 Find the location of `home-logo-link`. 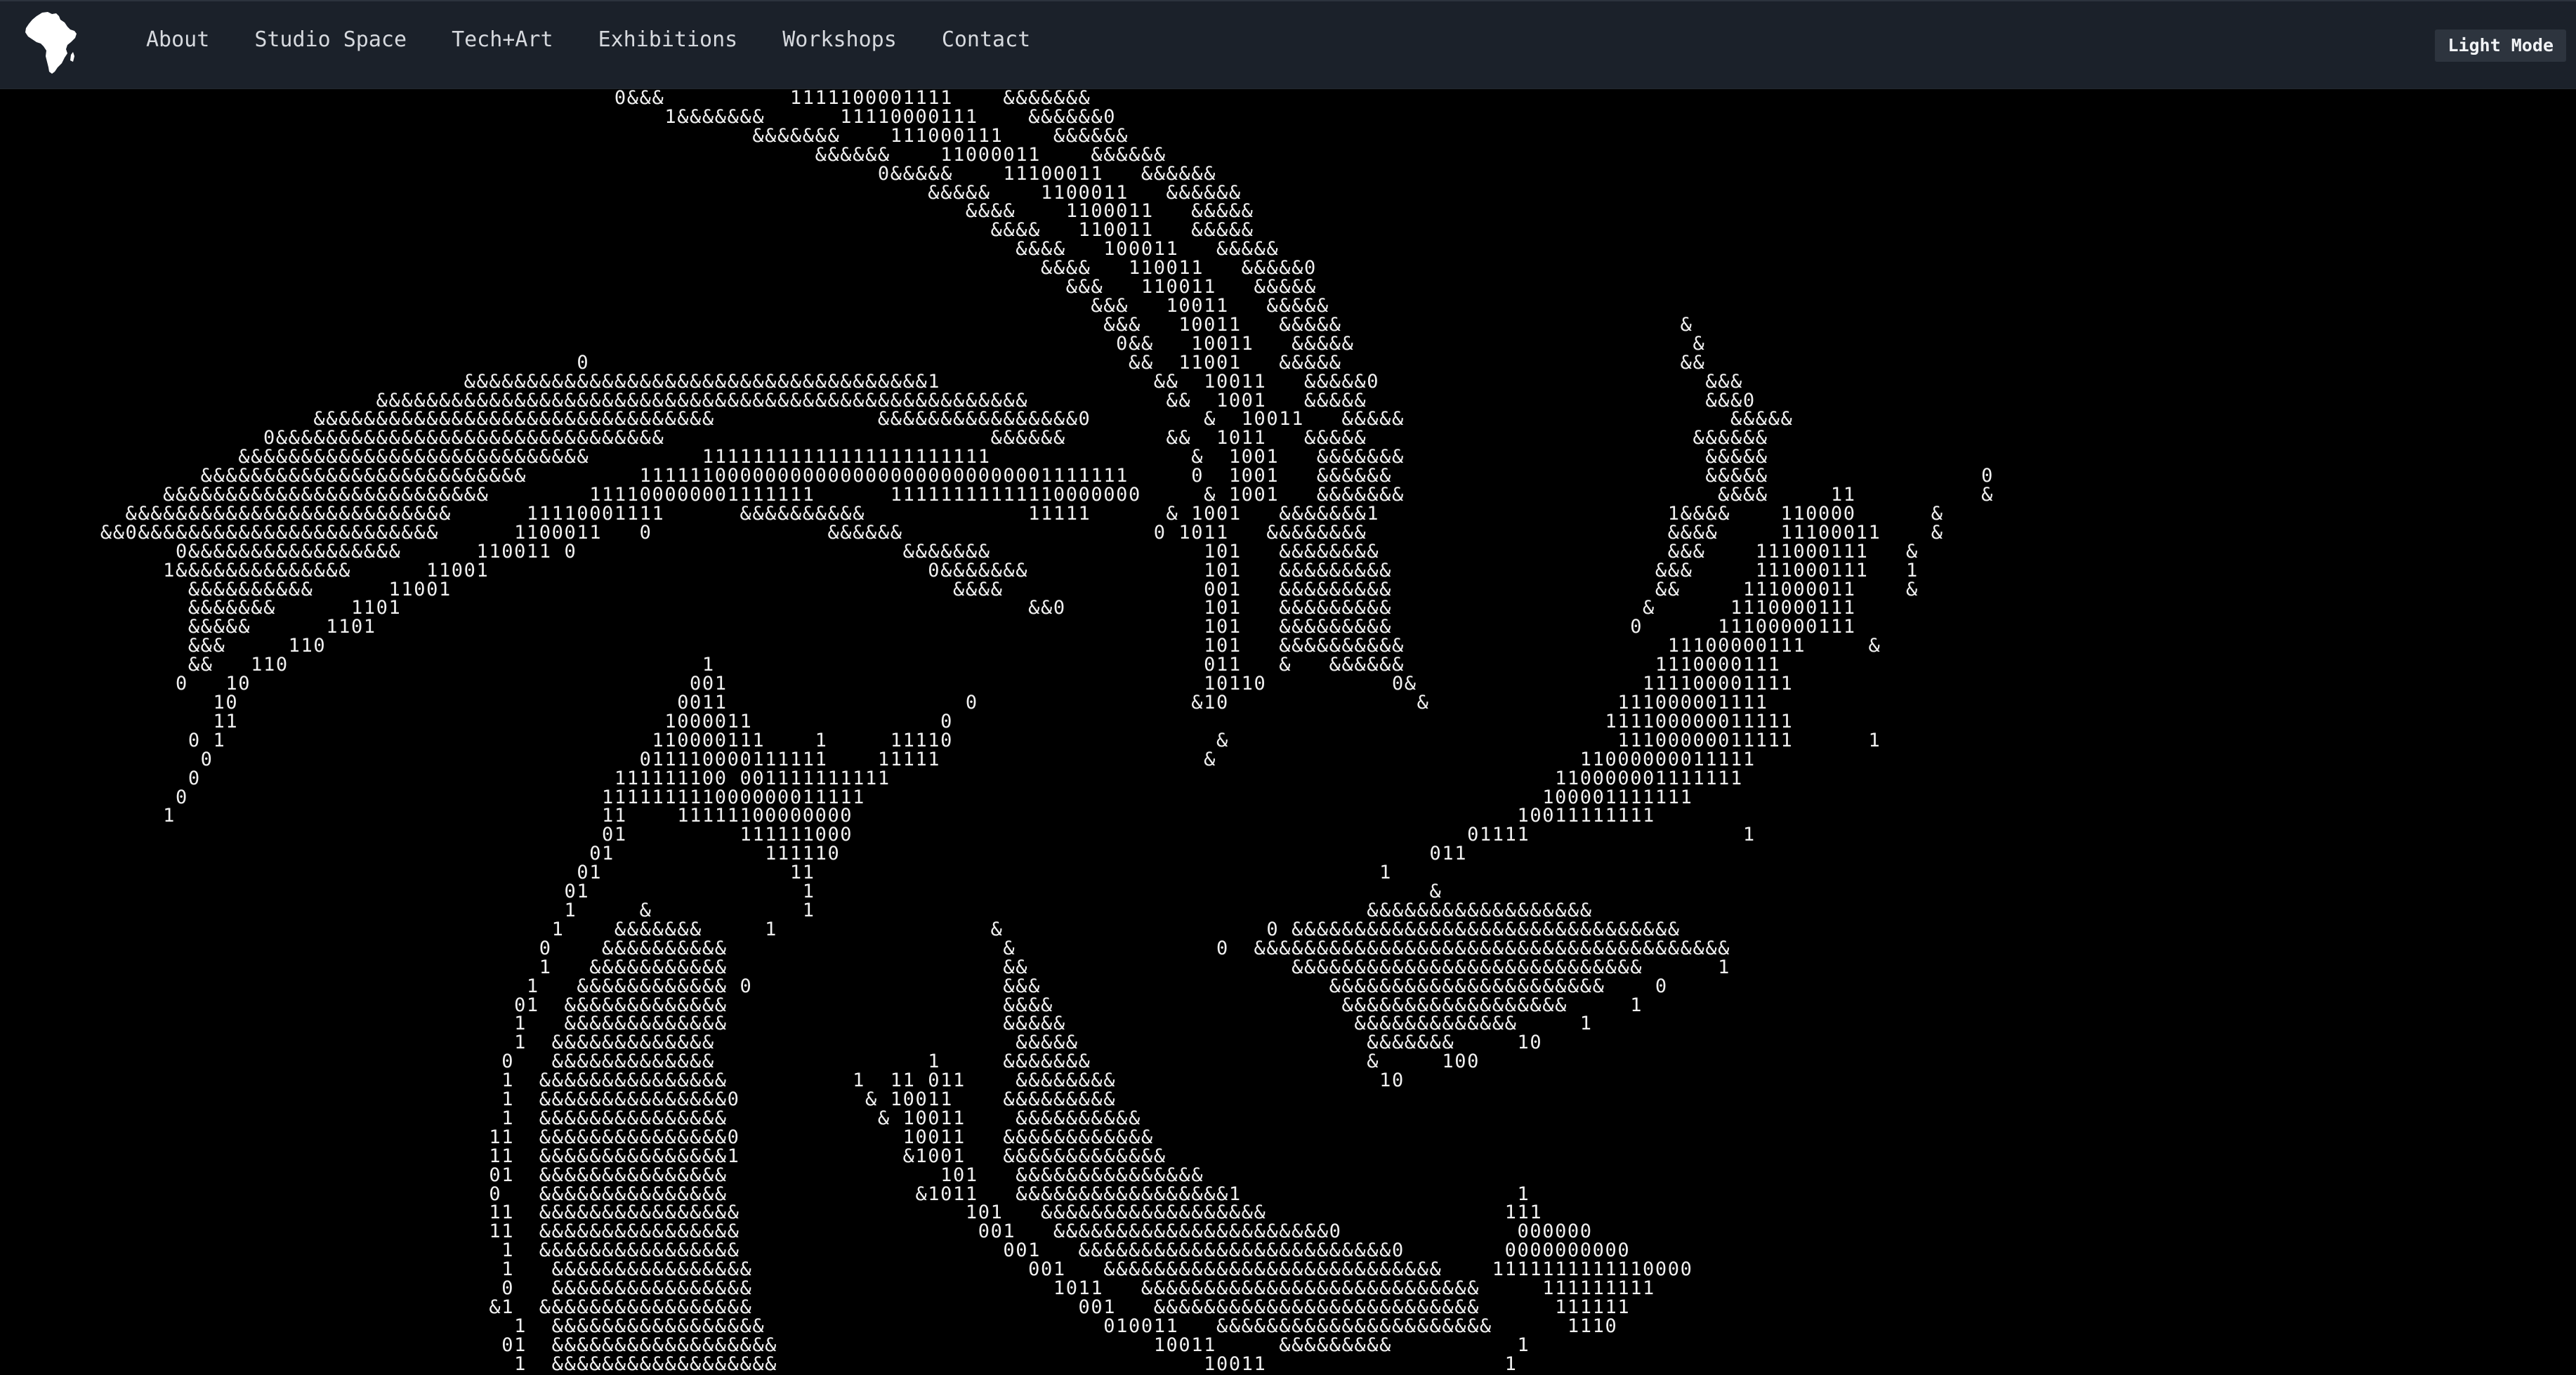

home-logo-link is located at coordinates (51, 42).